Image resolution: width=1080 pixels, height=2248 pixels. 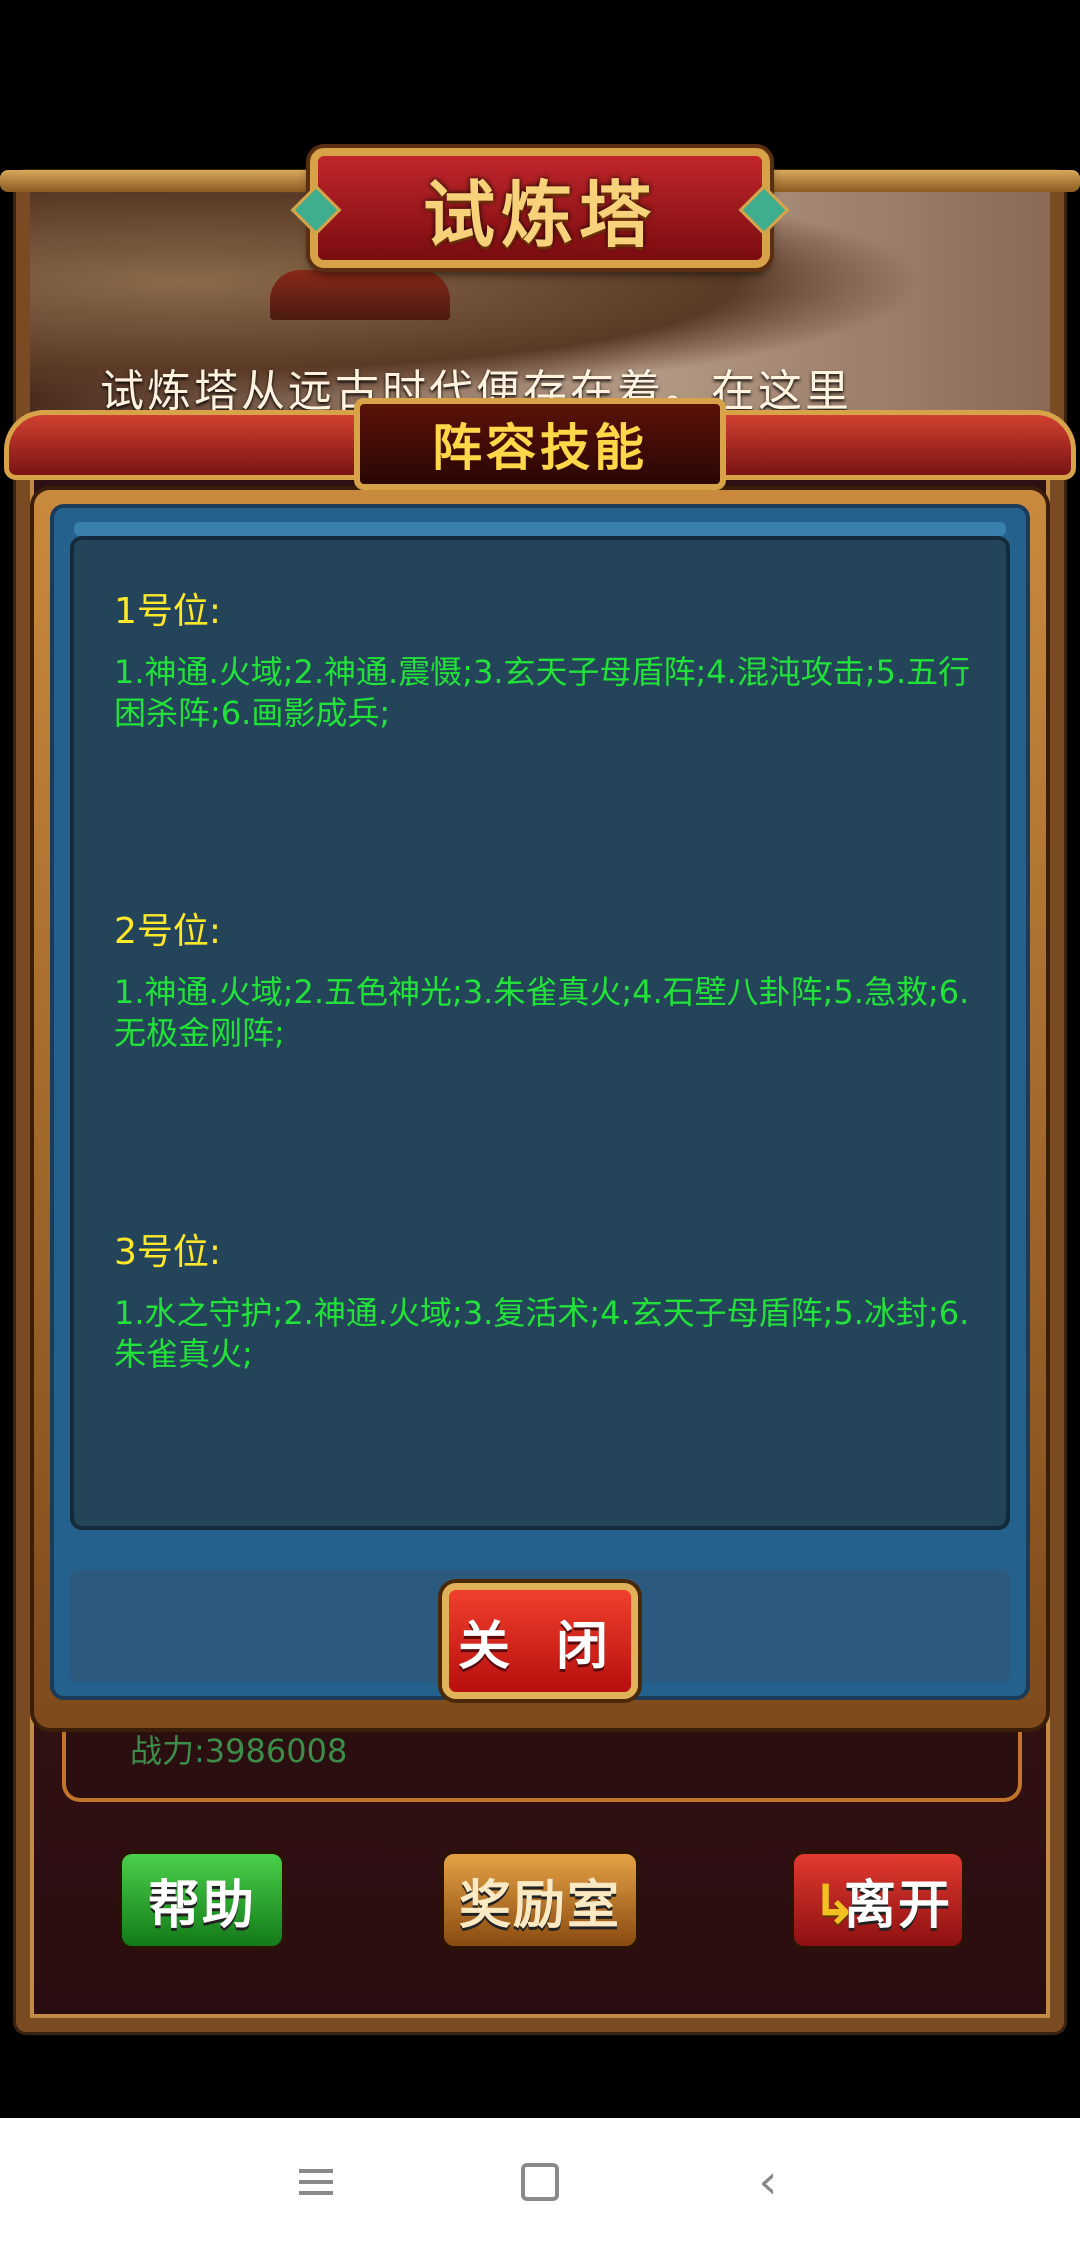 What do you see at coordinates (202, 1900) in the screenshot?
I see `help-button: 帮助` at bounding box center [202, 1900].